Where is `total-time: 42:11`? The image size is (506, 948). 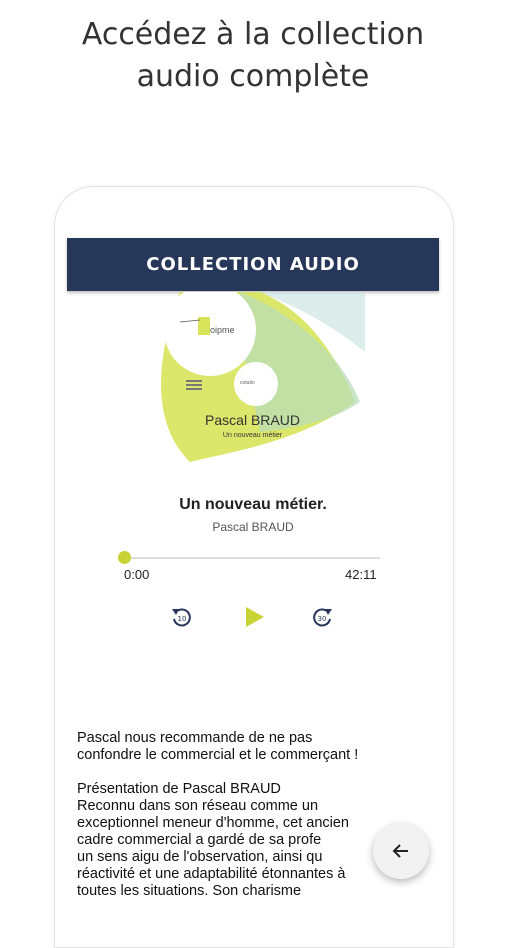 total-time: 42:11 is located at coordinates (361, 574).